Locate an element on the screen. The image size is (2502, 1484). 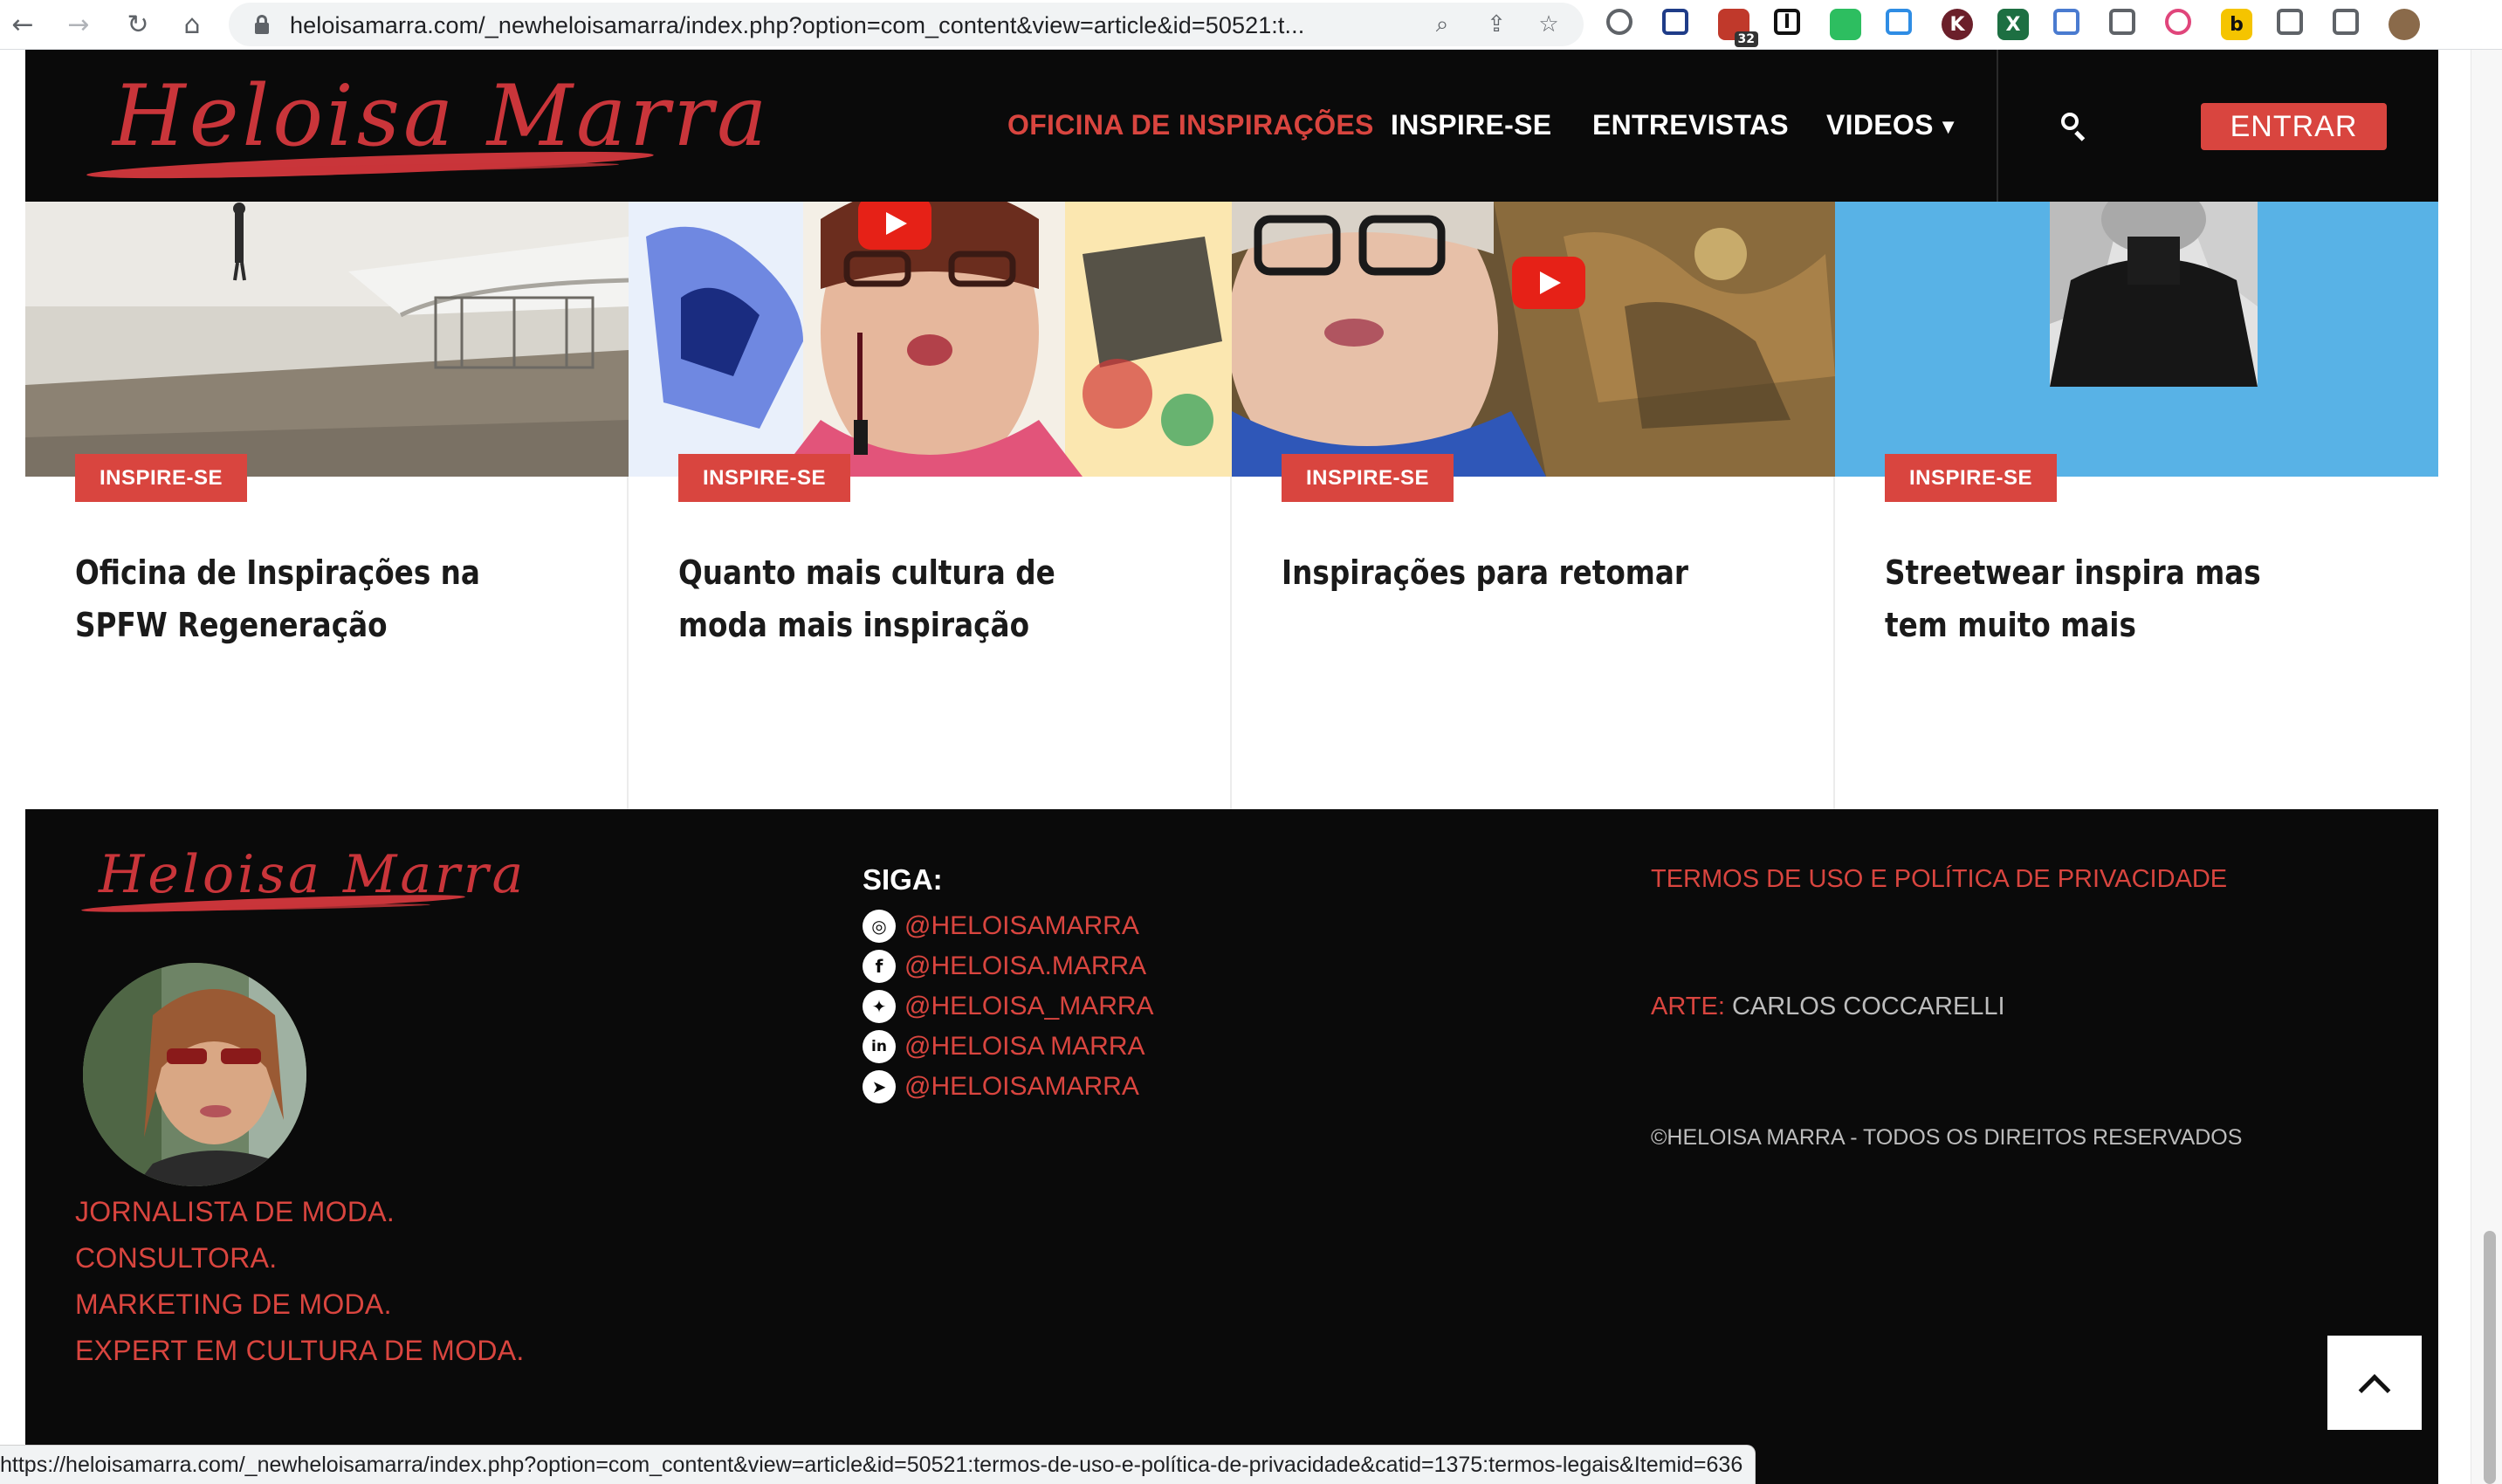
evernote-icon is located at coordinates (1845, 24).